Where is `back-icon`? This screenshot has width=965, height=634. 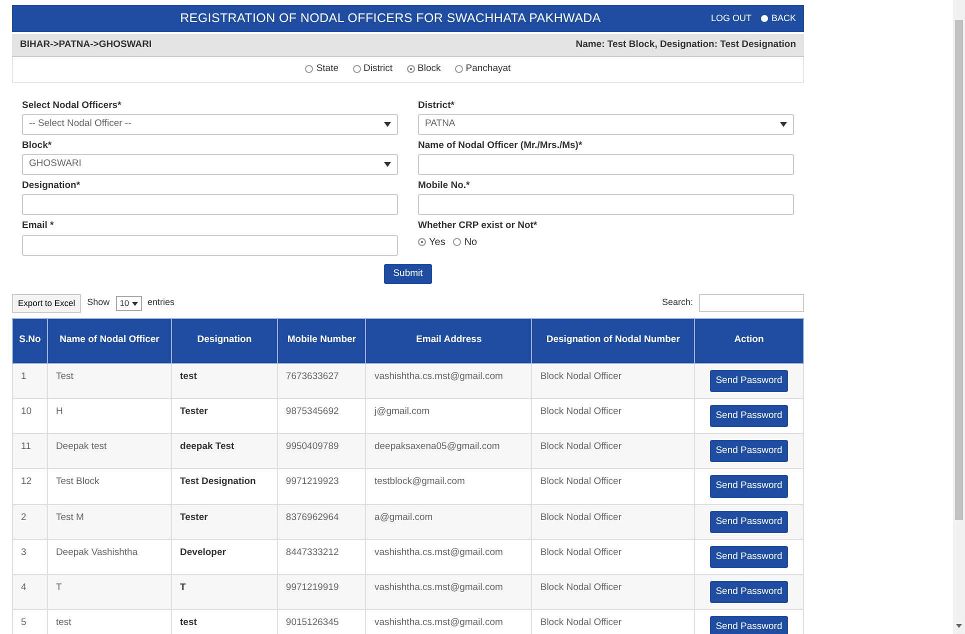 back-icon is located at coordinates (764, 18).